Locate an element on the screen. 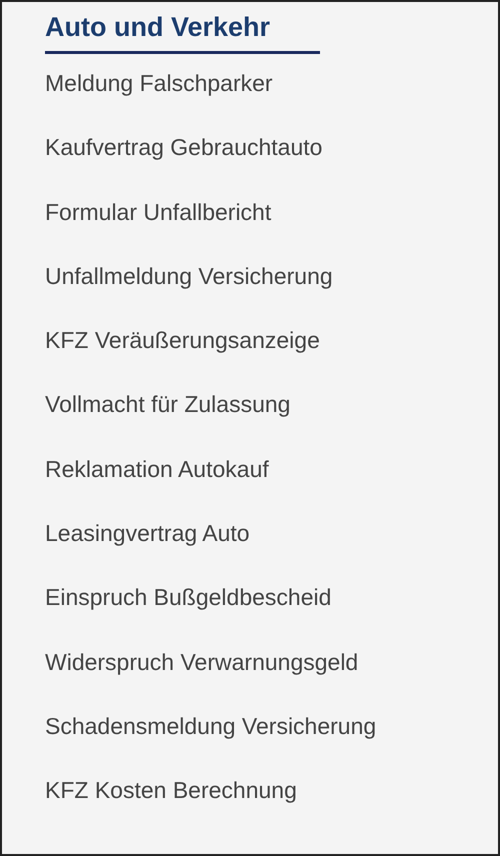  category-link: Reklamation Autokauf is located at coordinates (157, 487).